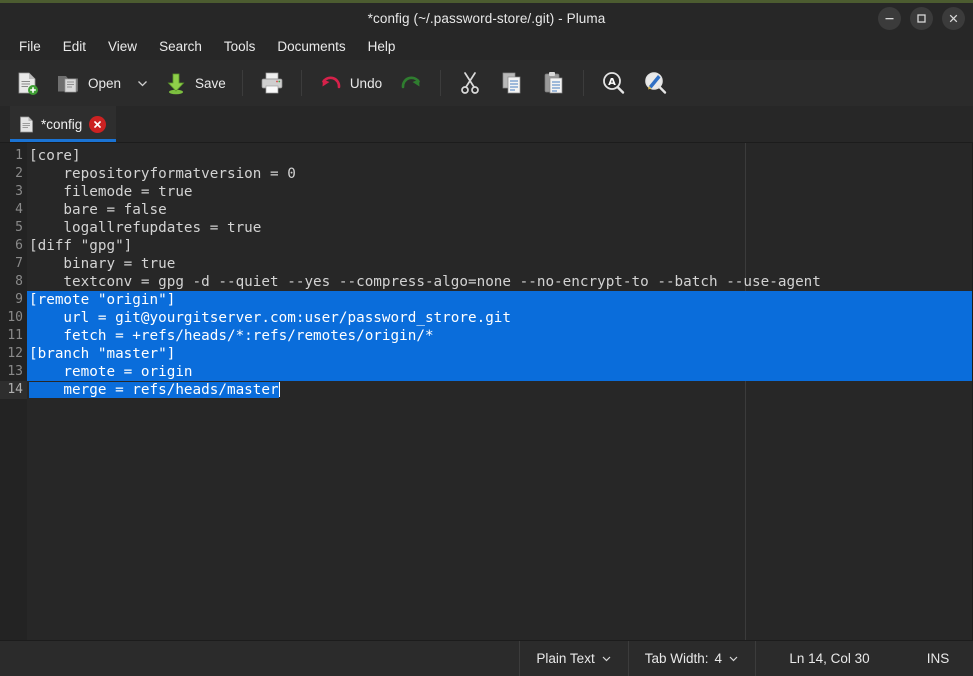 The width and height of the screenshot is (973, 676). Describe the element at coordinates (154, 390) in the screenshot. I see `code-line-text: merge = refs/heads/master` at that location.